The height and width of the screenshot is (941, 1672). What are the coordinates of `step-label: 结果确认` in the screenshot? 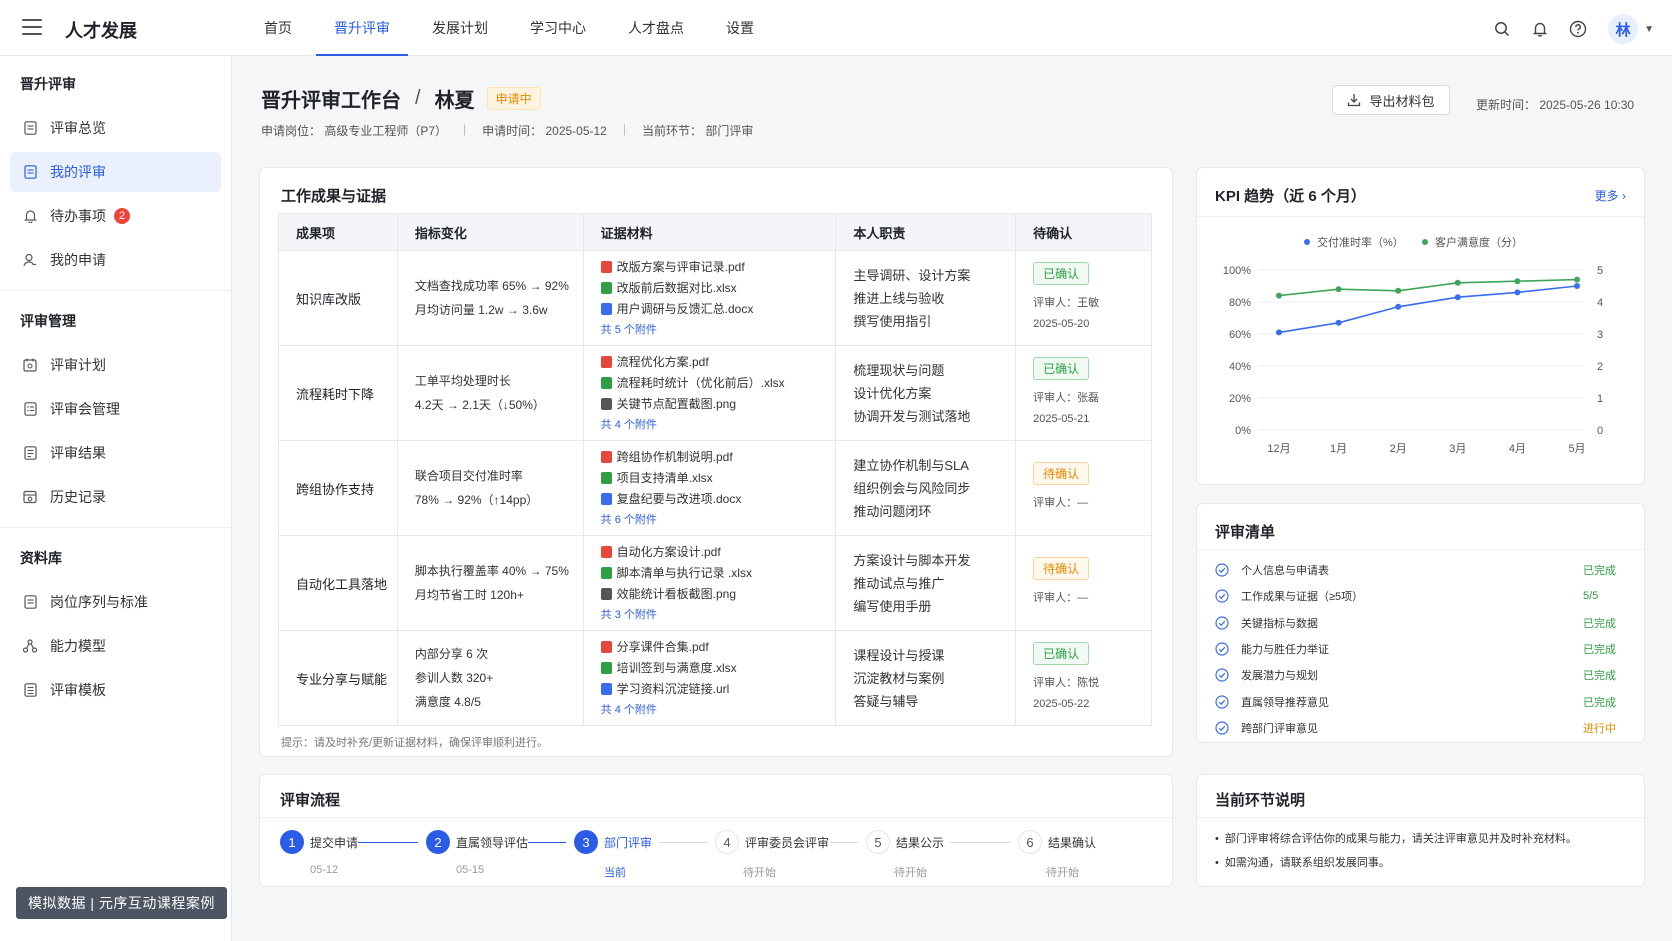 It's located at (1072, 842).